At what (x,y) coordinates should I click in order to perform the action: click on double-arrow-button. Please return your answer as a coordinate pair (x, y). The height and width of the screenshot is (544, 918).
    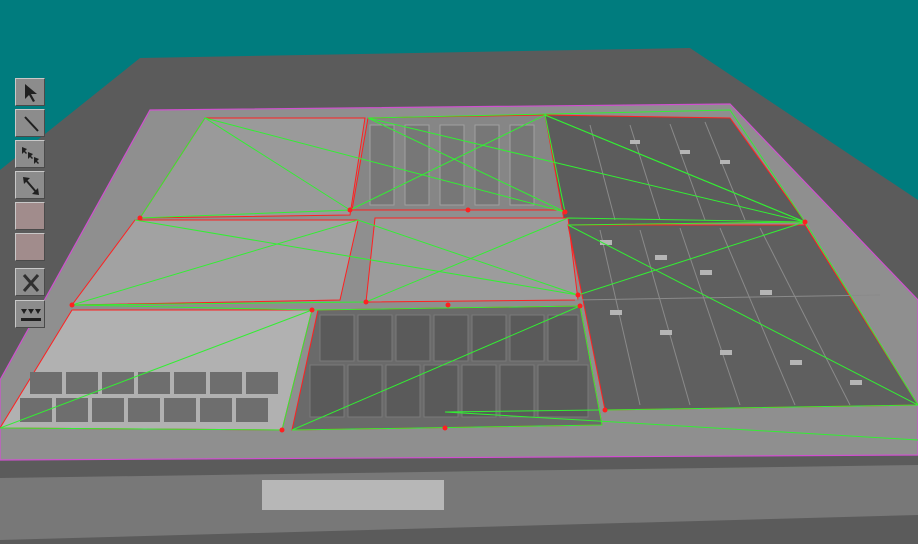
    Looking at the image, I should click on (30, 185).